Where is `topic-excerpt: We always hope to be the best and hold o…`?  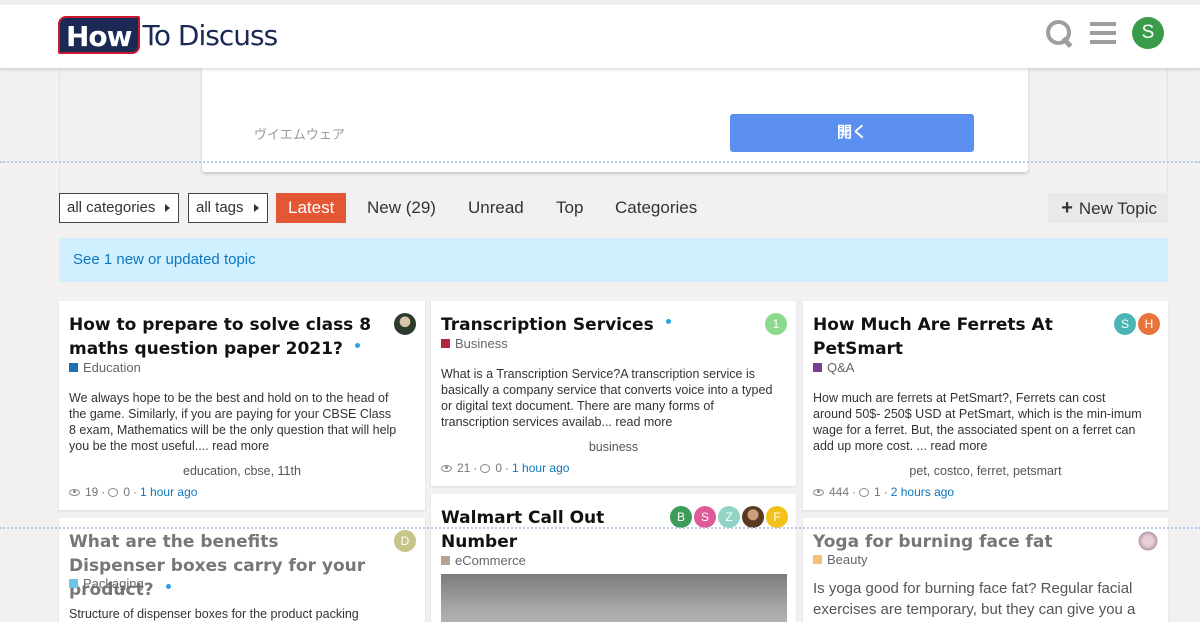 topic-excerpt: We always hope to be the best and hold o… is located at coordinates (233, 422).